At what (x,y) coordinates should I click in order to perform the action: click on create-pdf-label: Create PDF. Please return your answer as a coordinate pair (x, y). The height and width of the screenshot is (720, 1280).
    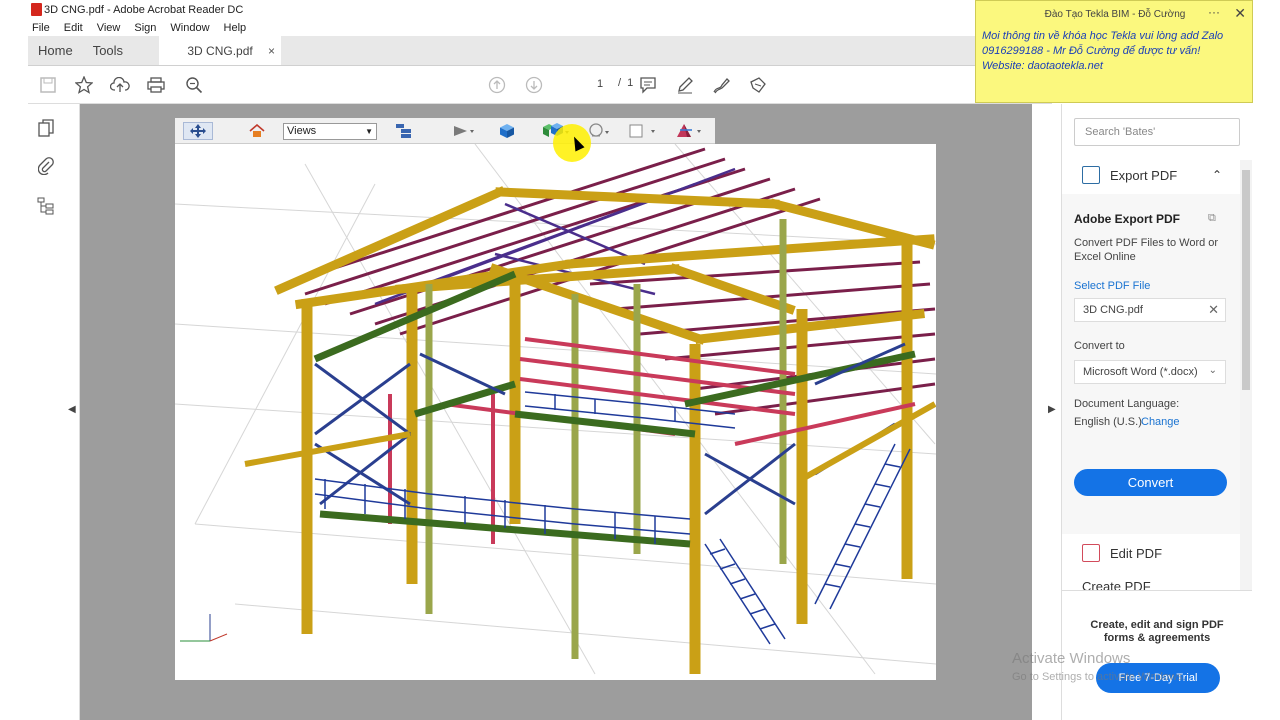
    Looking at the image, I should click on (1116, 586).